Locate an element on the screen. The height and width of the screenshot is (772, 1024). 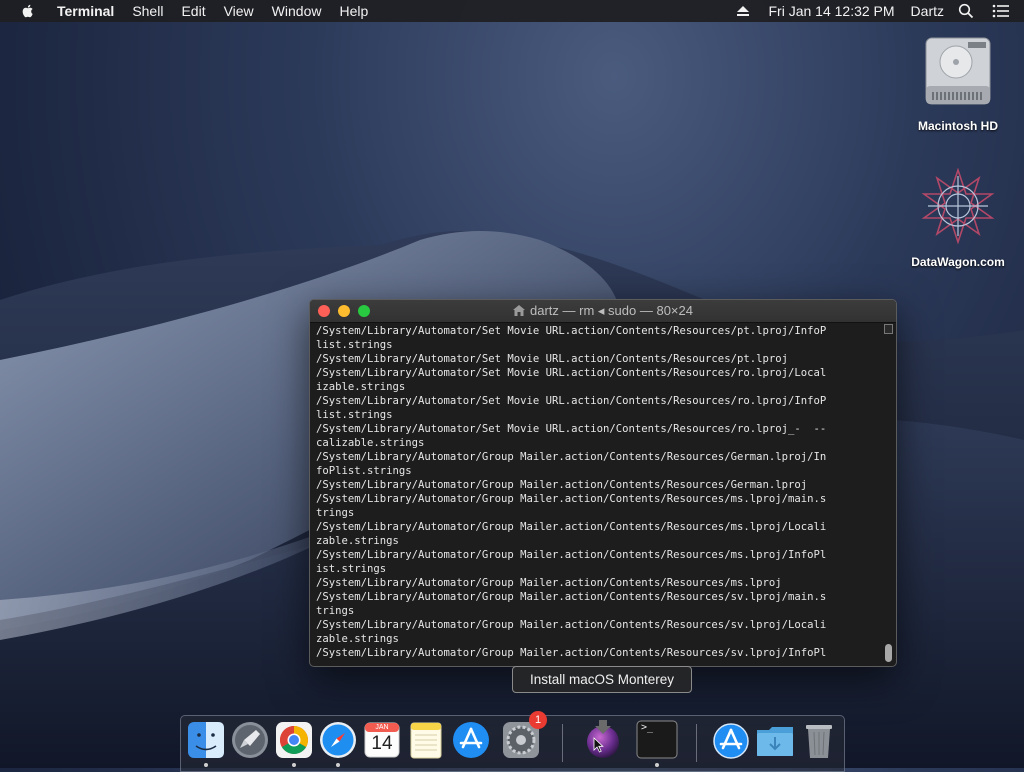
trash-icon is located at coordinates (819, 740).